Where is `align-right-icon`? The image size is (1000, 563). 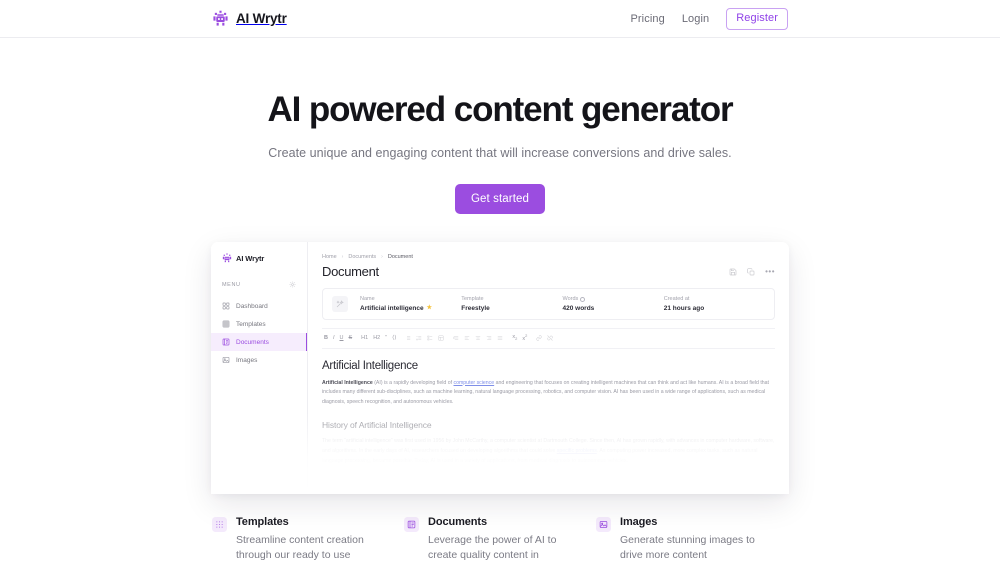
align-right-icon is located at coordinates (489, 338).